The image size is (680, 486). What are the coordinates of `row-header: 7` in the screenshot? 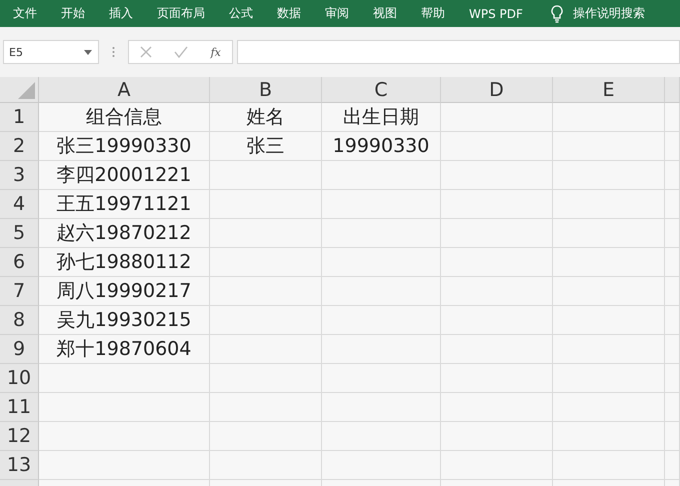 It's located at (19, 291).